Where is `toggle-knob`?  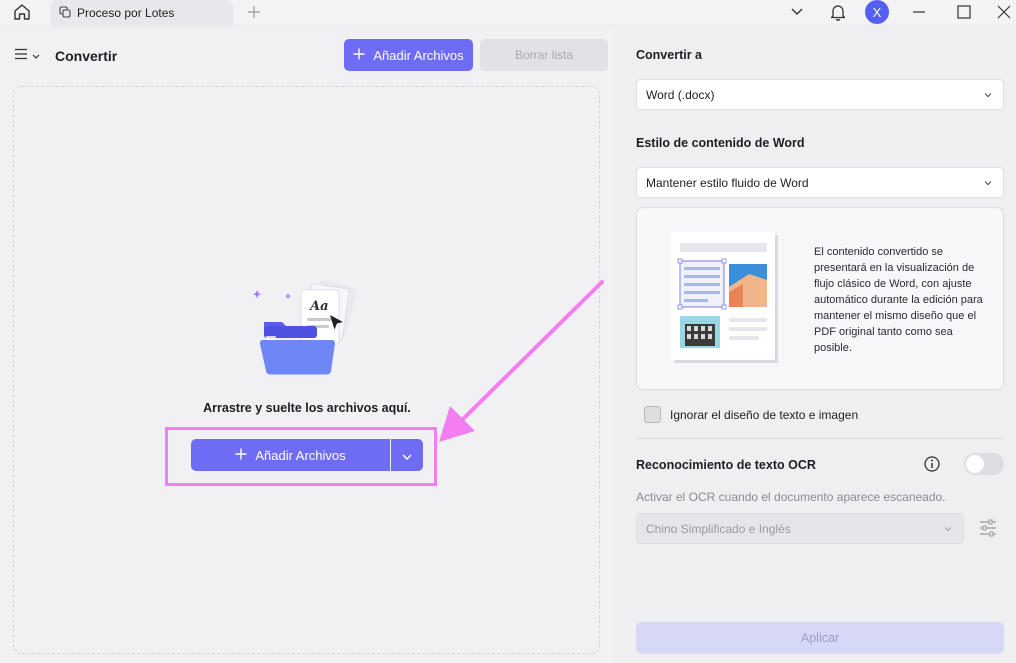
toggle-knob is located at coordinates (975, 464).